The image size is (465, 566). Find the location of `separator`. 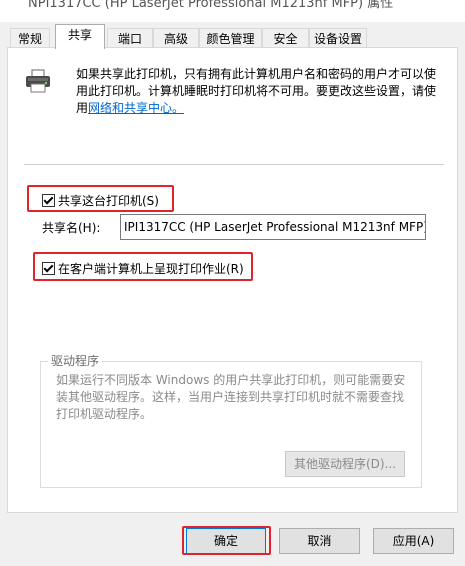

separator is located at coordinates (234, 164).